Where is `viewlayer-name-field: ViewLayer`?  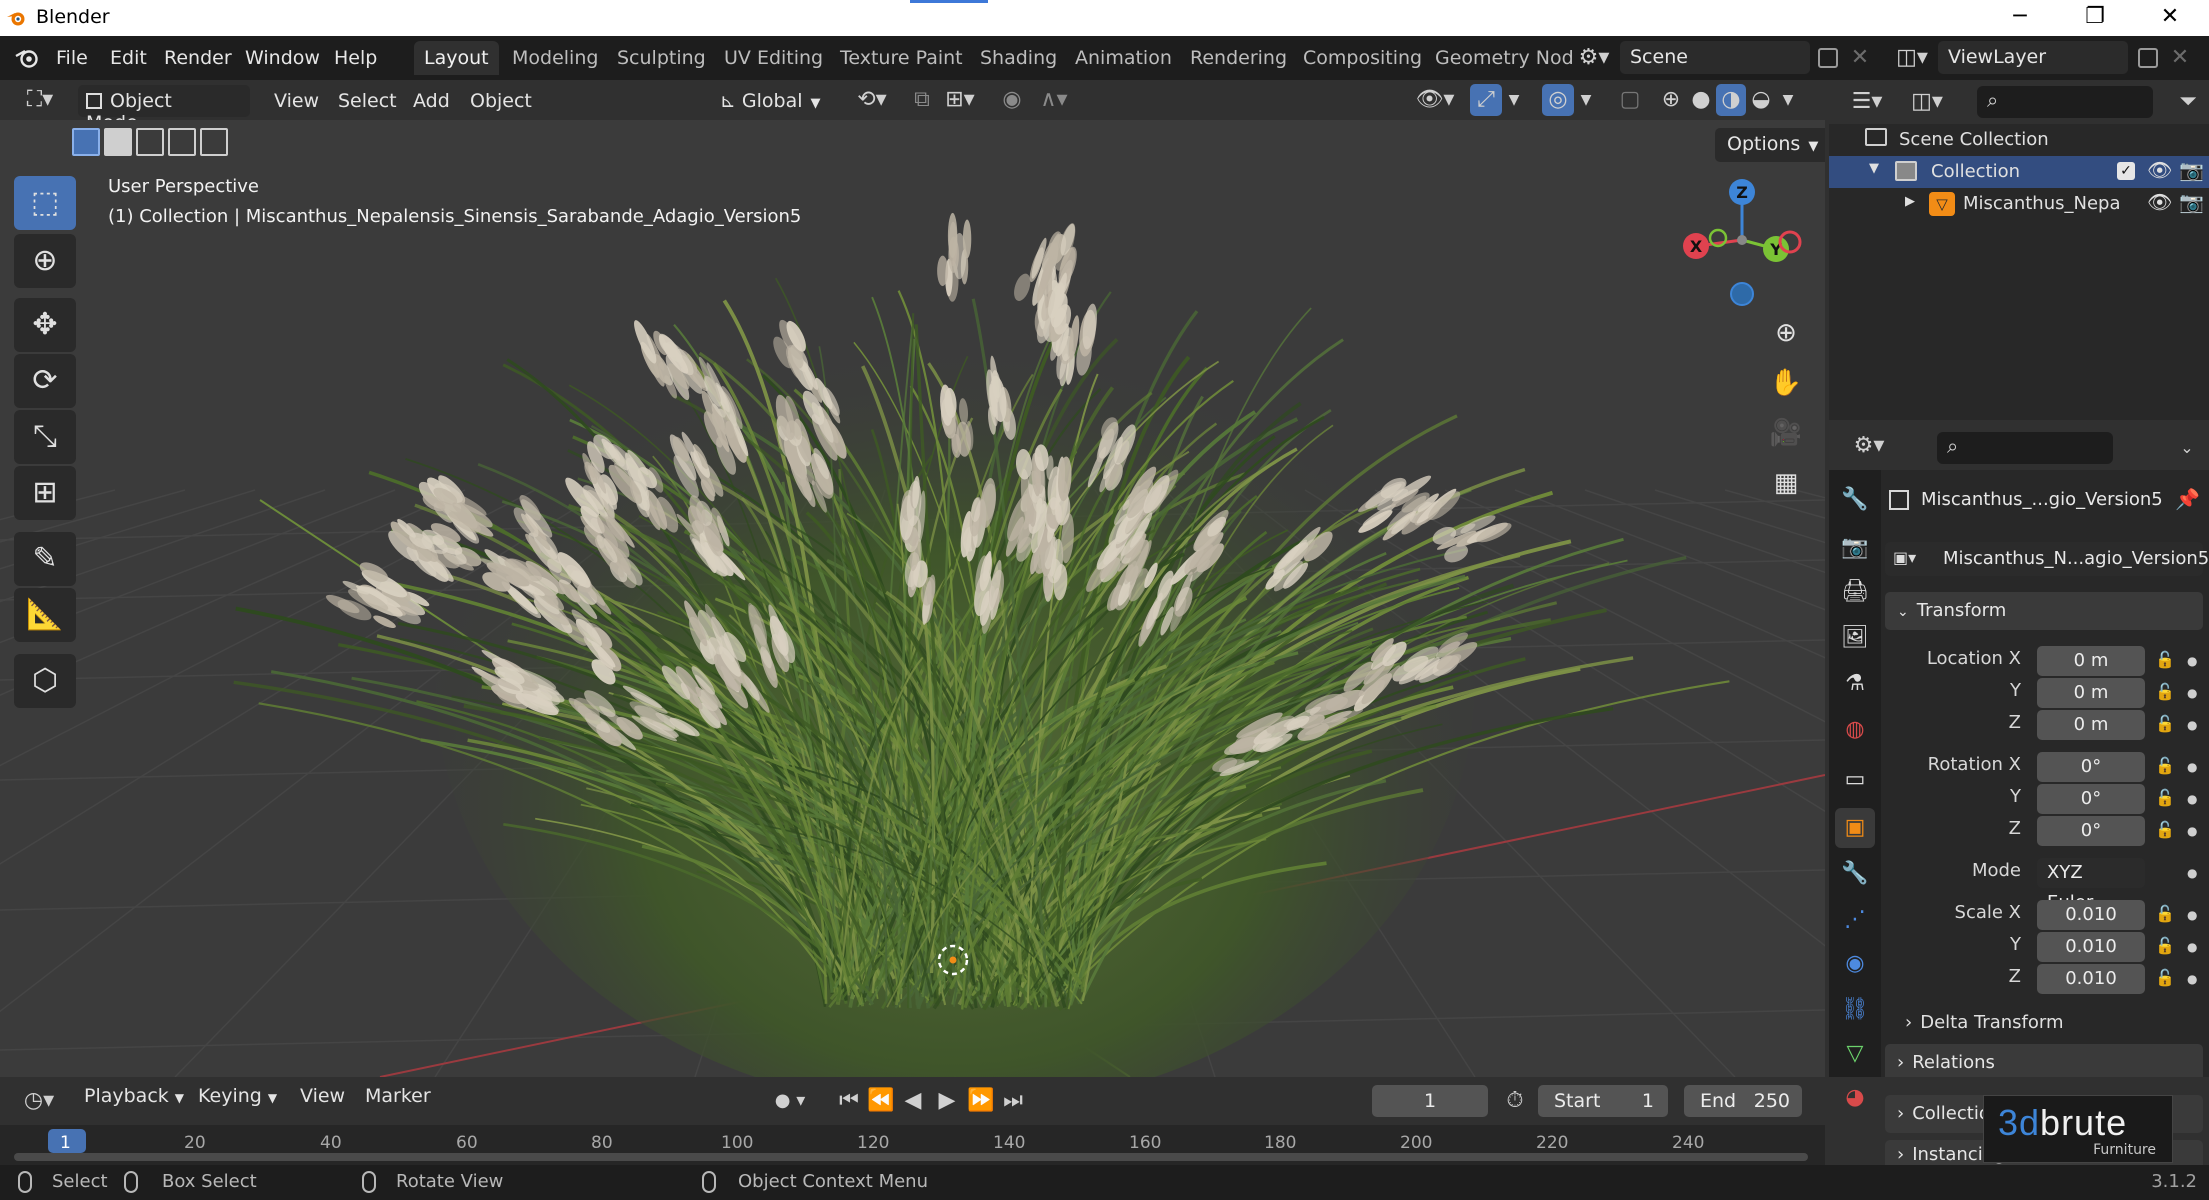
viewlayer-name-field: ViewLayer is located at coordinates (2033, 57).